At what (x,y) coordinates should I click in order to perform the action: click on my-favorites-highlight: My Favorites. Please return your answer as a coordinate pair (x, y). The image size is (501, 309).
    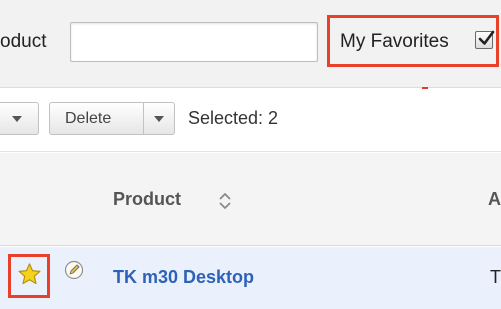
    Looking at the image, I should click on (413, 41).